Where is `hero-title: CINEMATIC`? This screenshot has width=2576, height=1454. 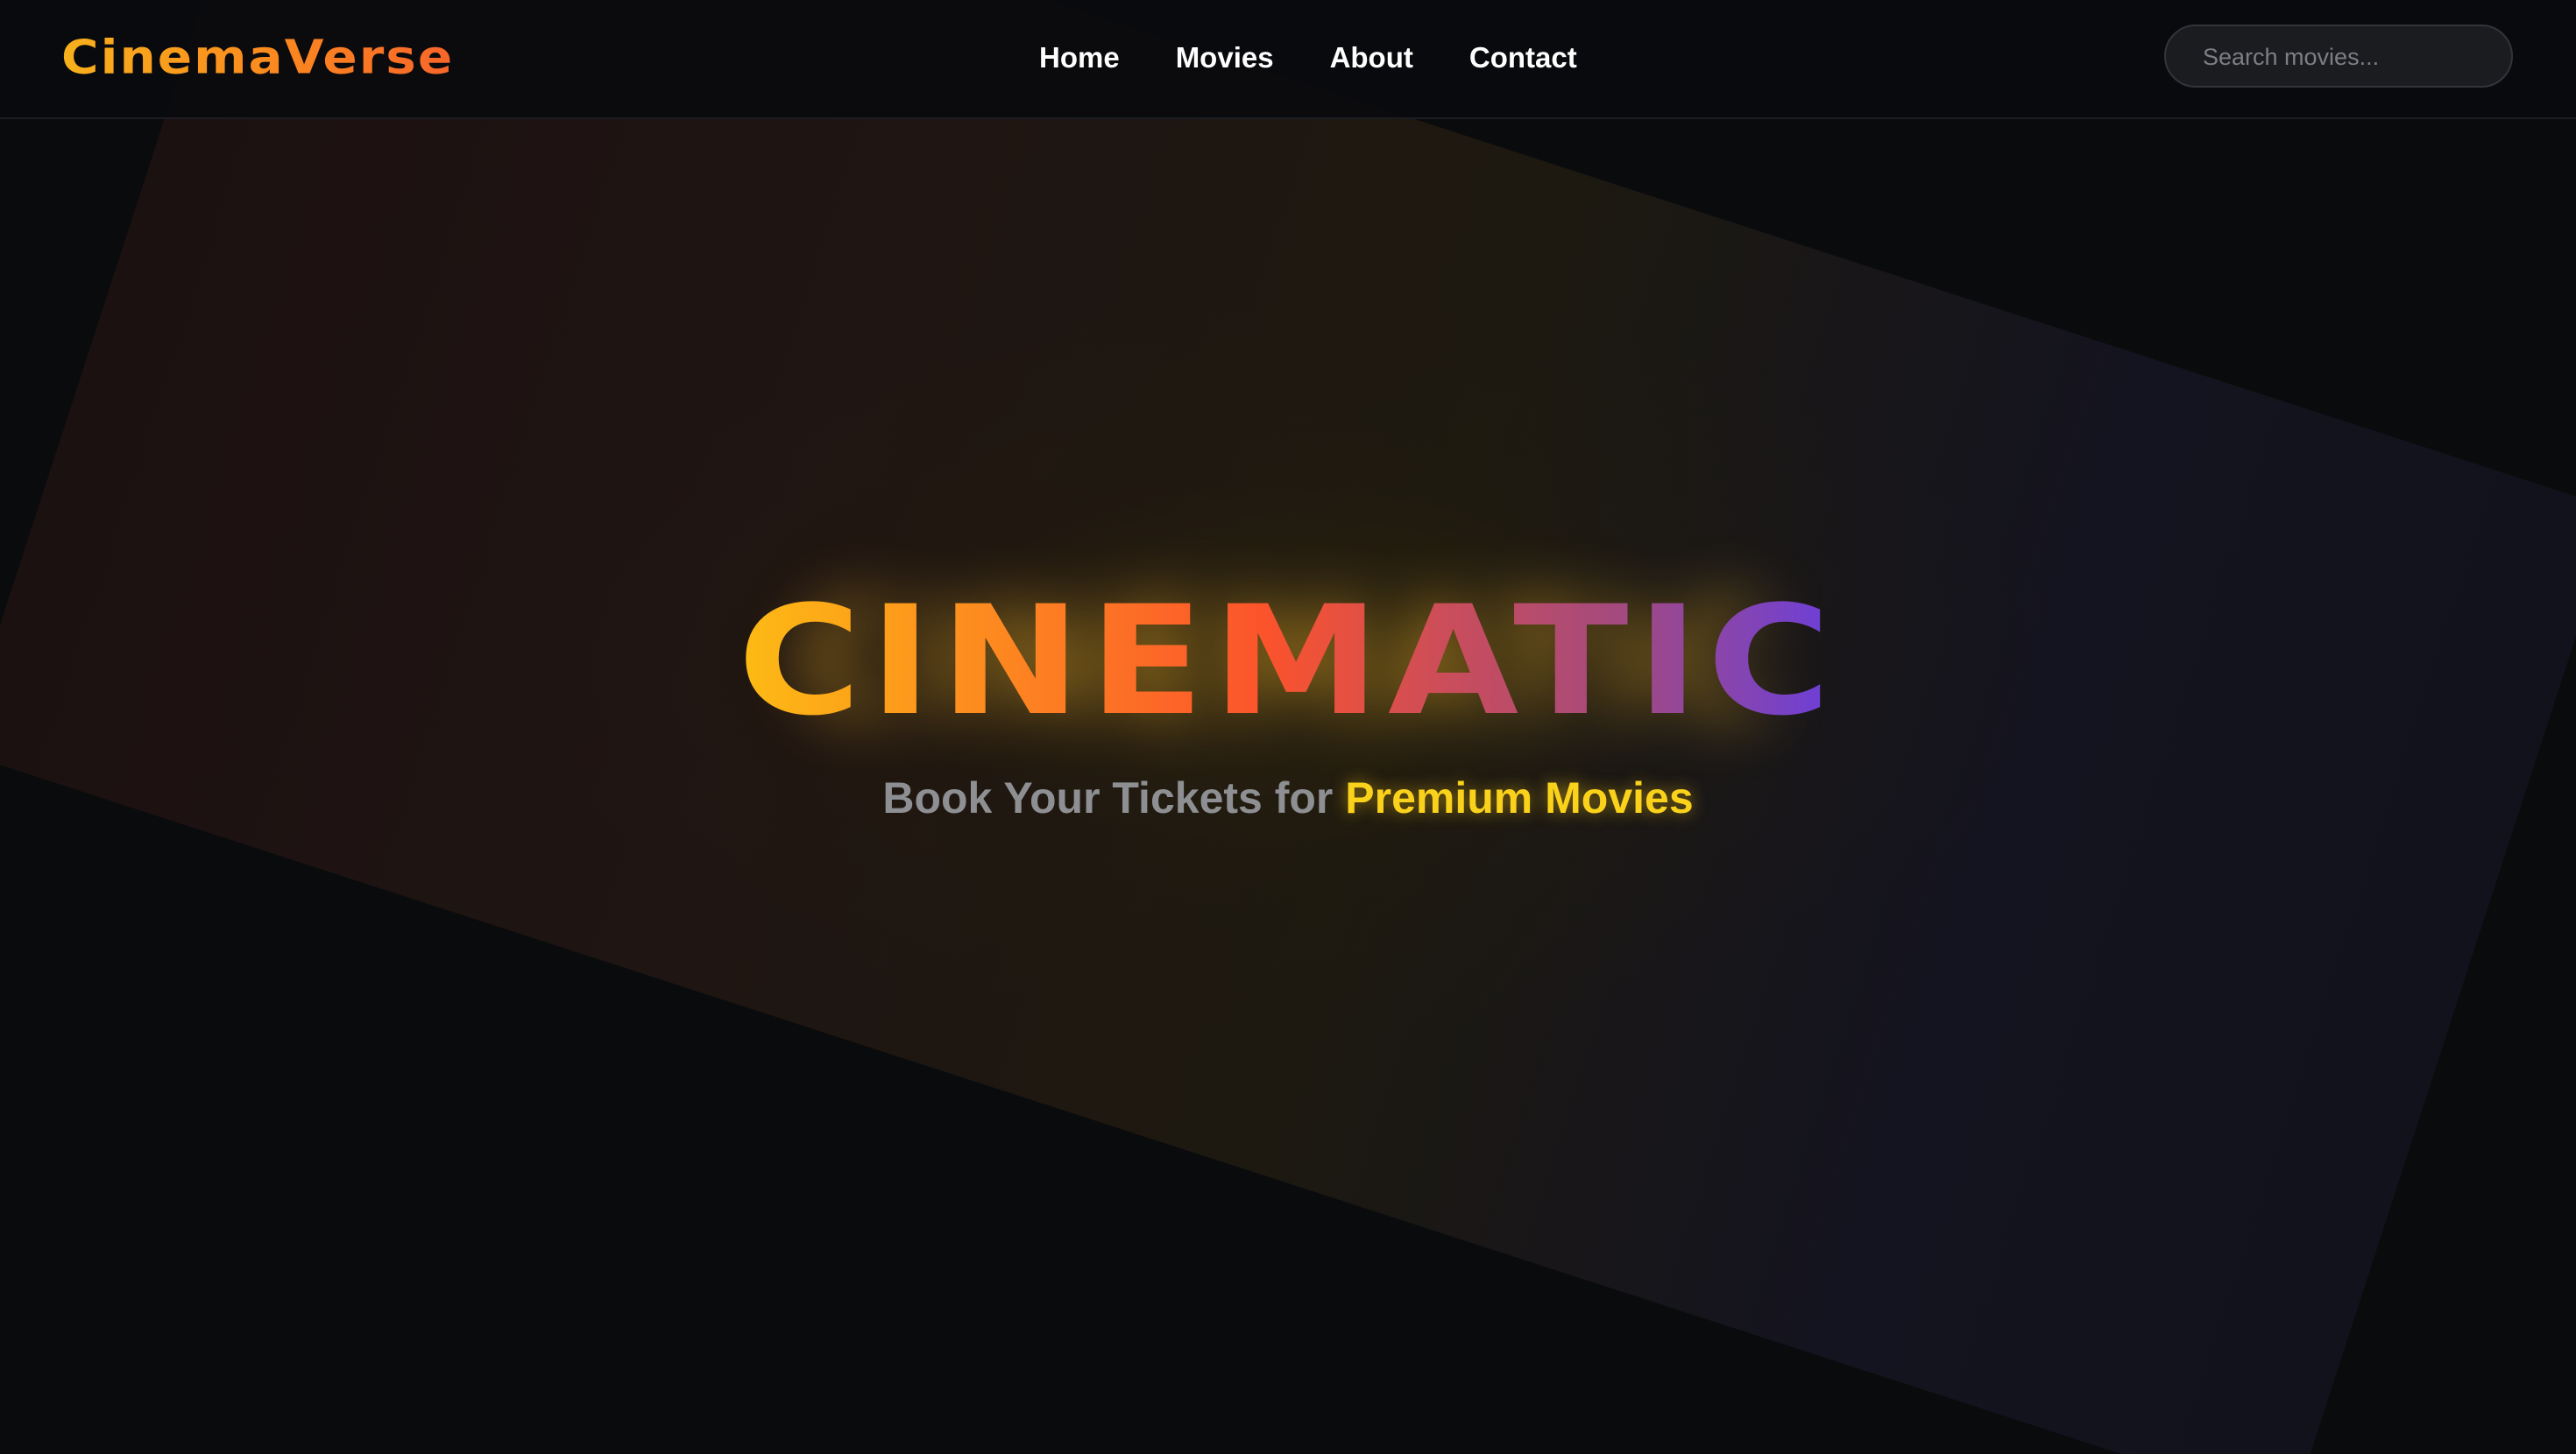
hero-title: CINEMATIC is located at coordinates (1288, 661).